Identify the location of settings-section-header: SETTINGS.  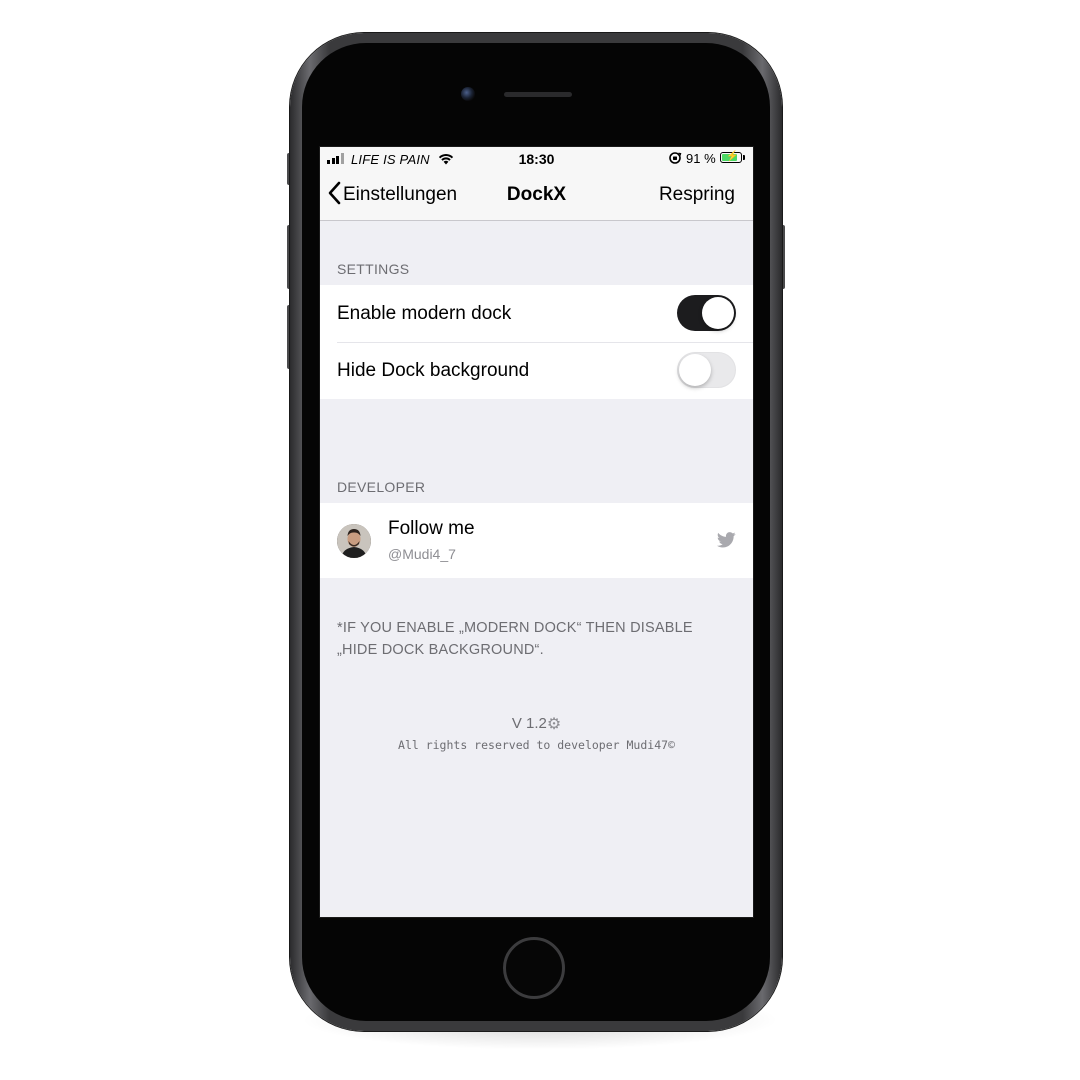
(373, 269).